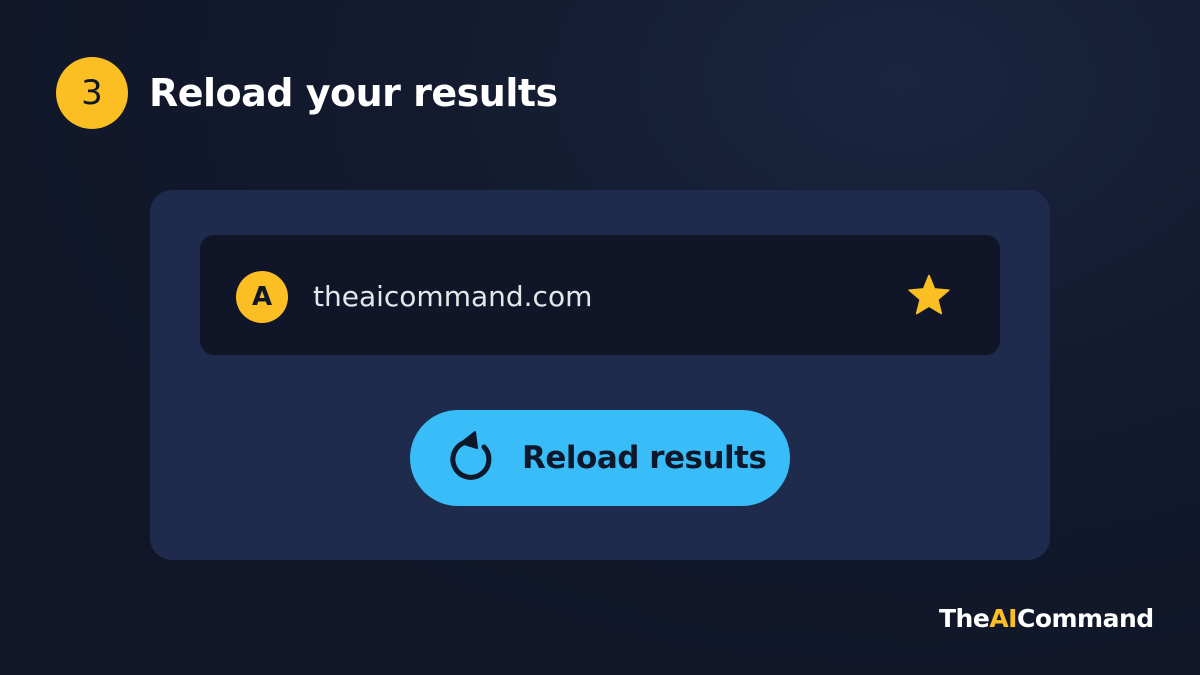 This screenshot has width=1200, height=675. I want to click on step-header: 3 Reload your results, so click(307, 93).